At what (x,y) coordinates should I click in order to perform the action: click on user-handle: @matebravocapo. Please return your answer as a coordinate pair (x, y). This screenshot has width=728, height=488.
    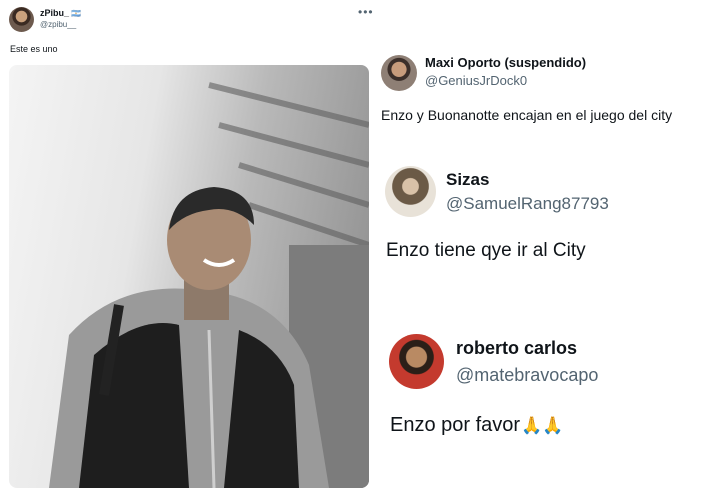
    Looking at the image, I should click on (527, 375).